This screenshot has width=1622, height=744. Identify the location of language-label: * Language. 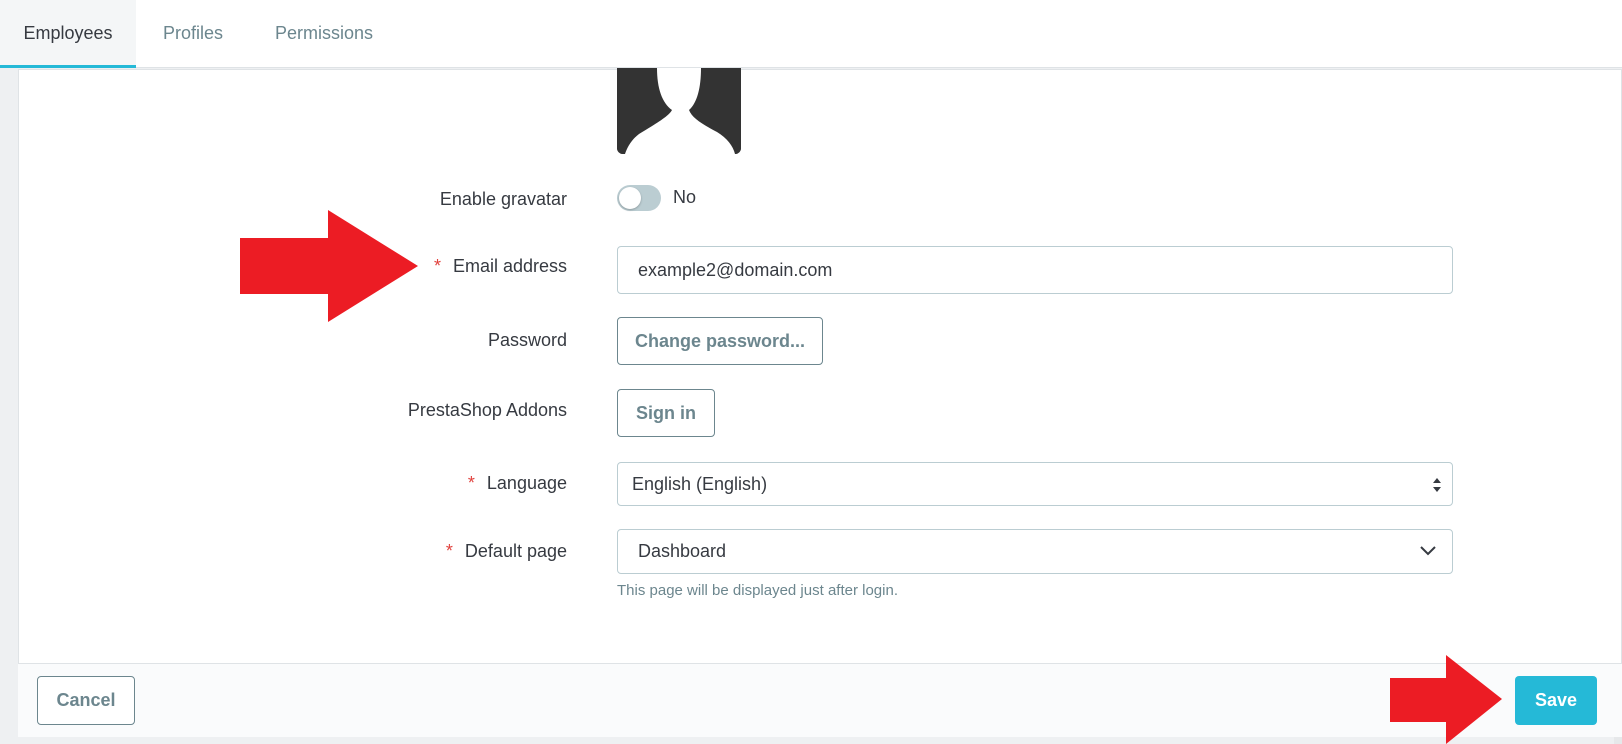
(517, 483).